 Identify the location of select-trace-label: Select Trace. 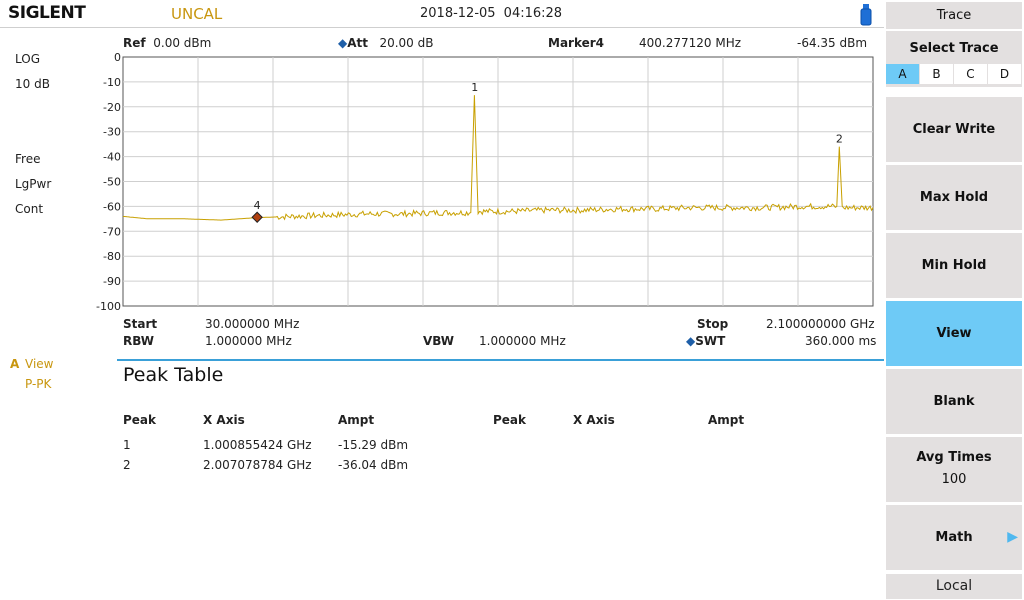
(954, 48).